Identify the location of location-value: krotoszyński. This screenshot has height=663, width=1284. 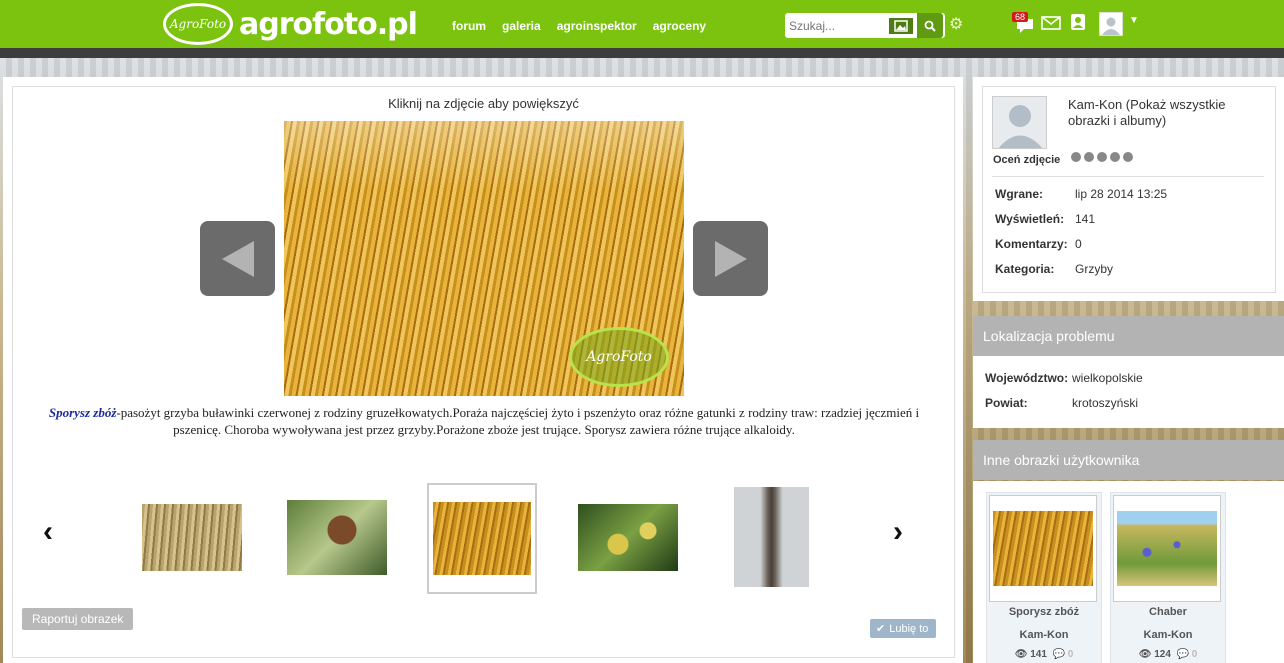
(1105, 403).